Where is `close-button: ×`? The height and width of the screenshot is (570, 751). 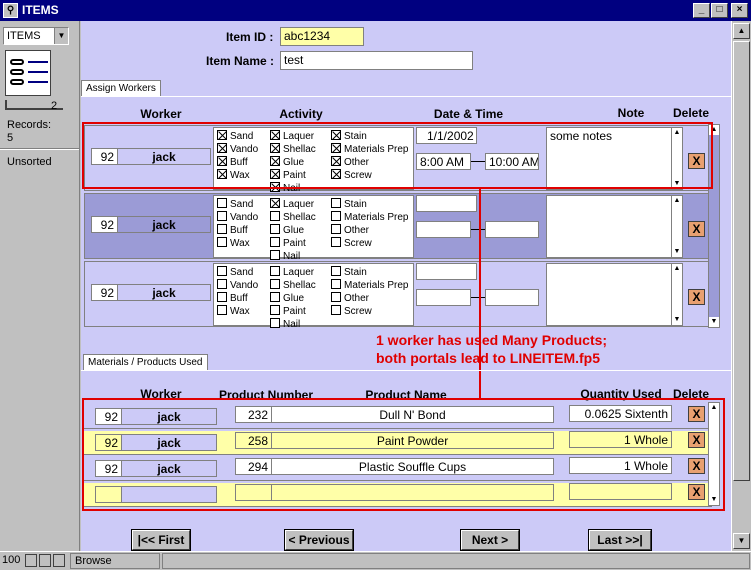 close-button: × is located at coordinates (739, 10).